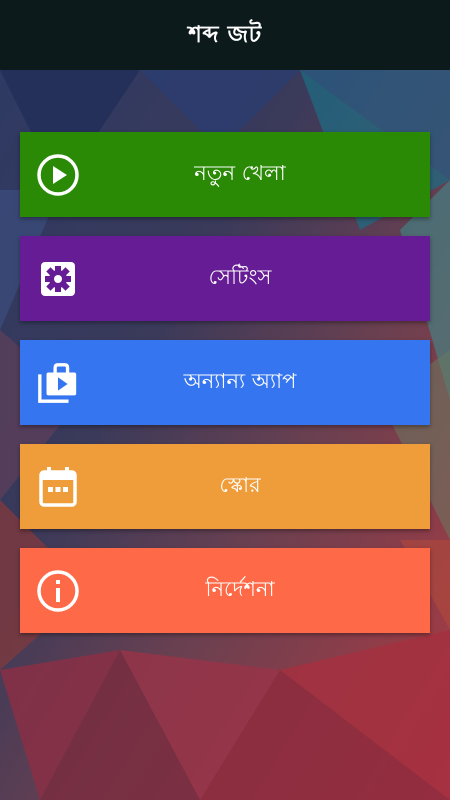  I want to click on instructions-button: নির্দেশনা, so click(225, 590).